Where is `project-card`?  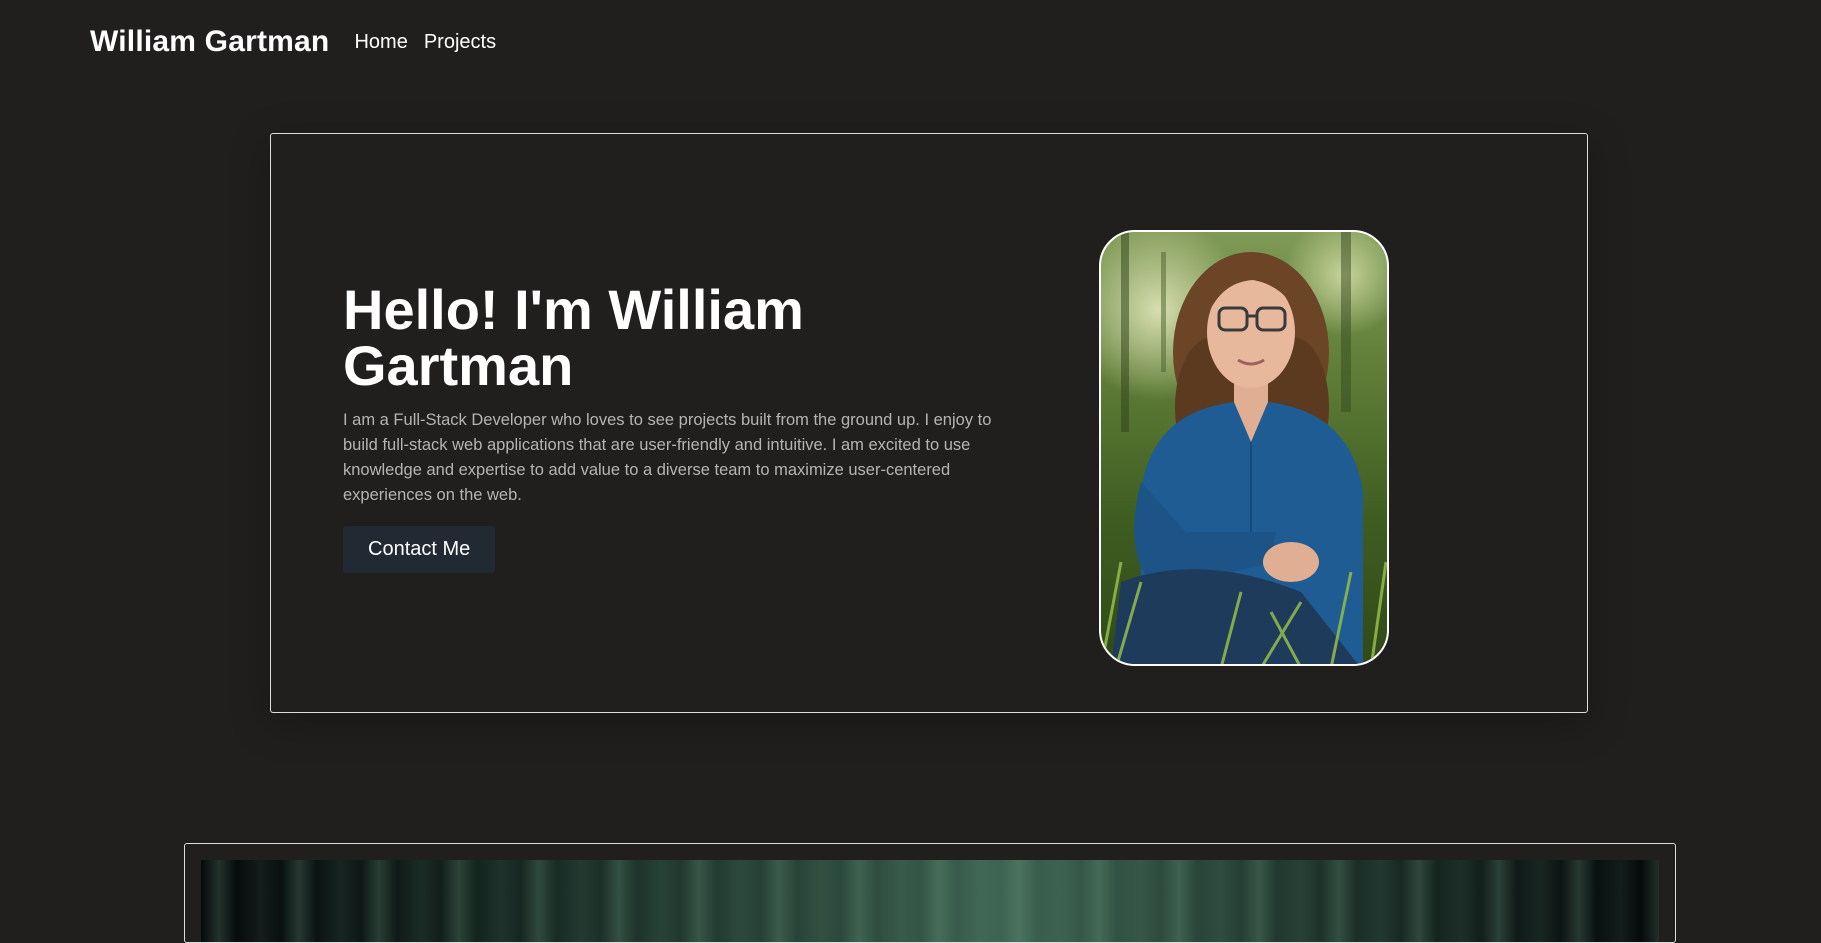 project-card is located at coordinates (930, 893).